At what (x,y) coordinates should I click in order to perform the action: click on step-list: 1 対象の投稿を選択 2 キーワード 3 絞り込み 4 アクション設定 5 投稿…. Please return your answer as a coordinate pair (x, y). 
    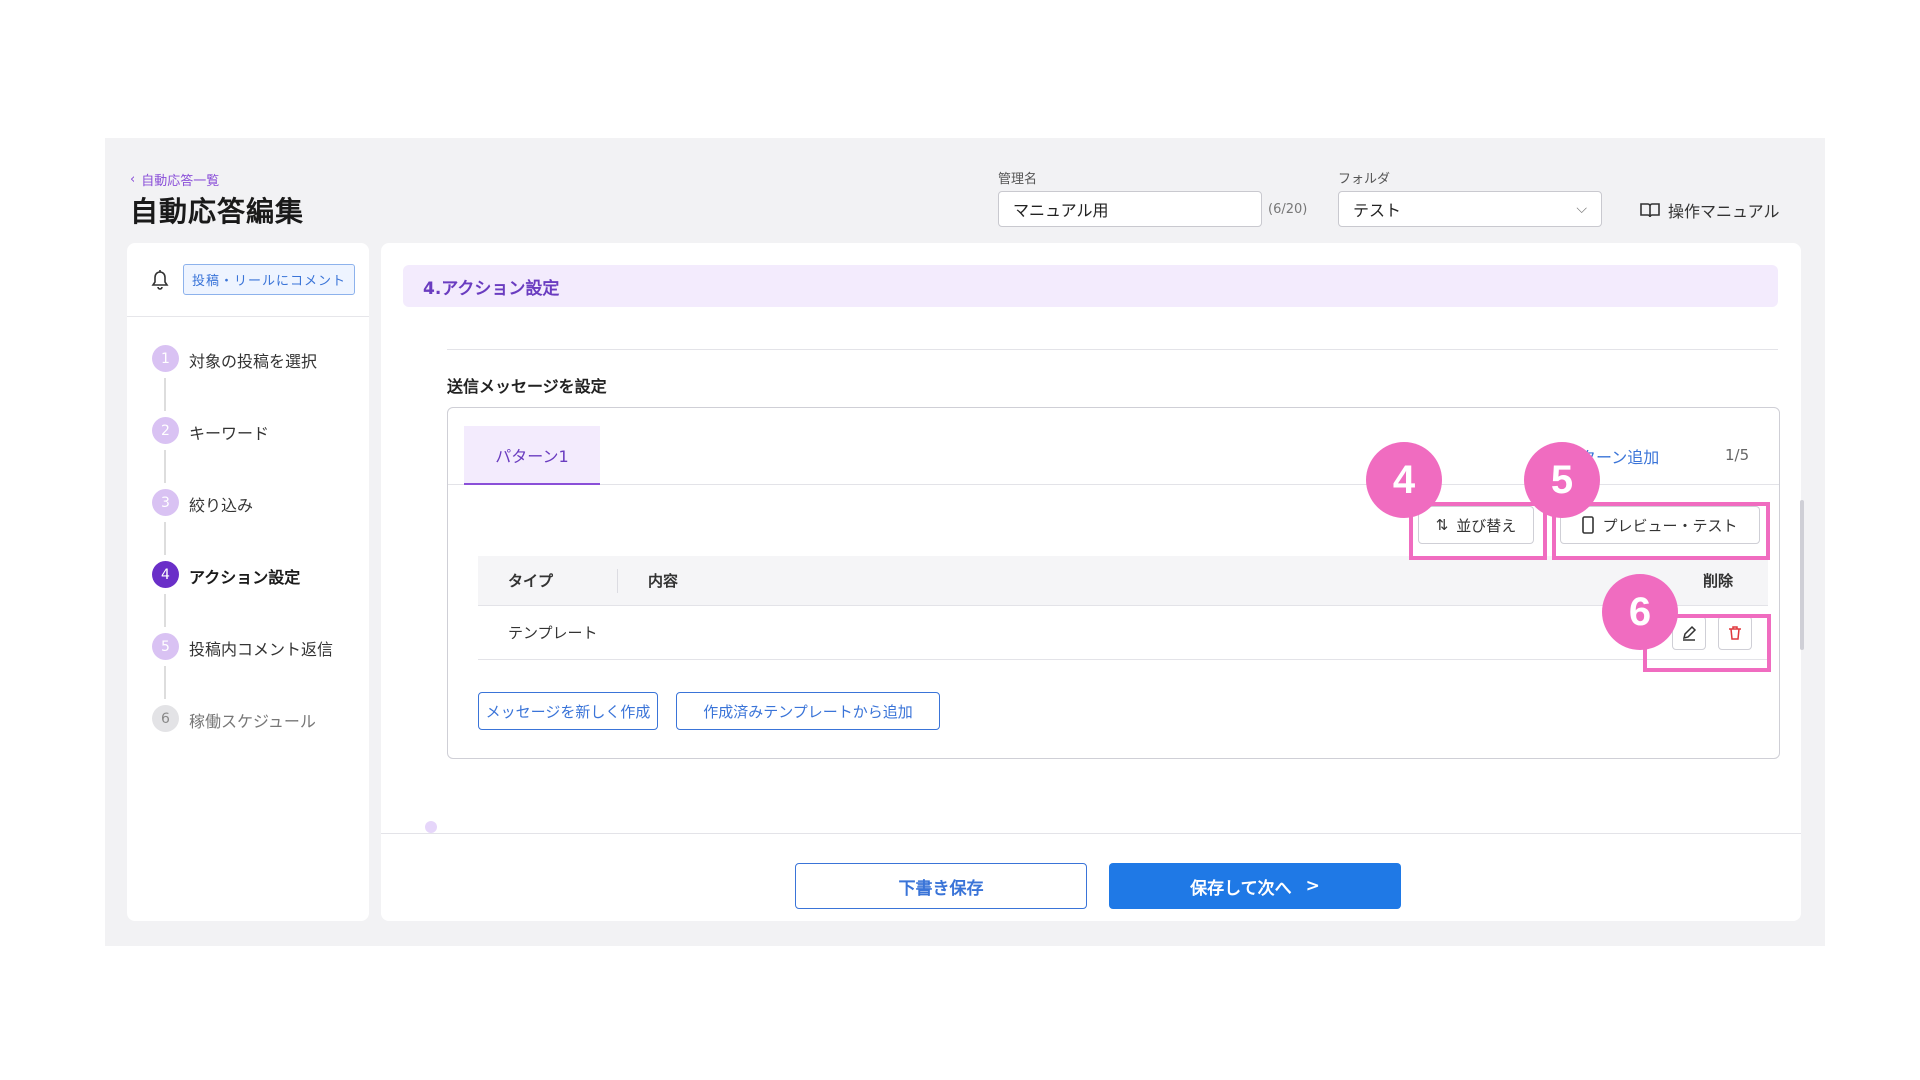
    Looking at the image, I should click on (248, 547).